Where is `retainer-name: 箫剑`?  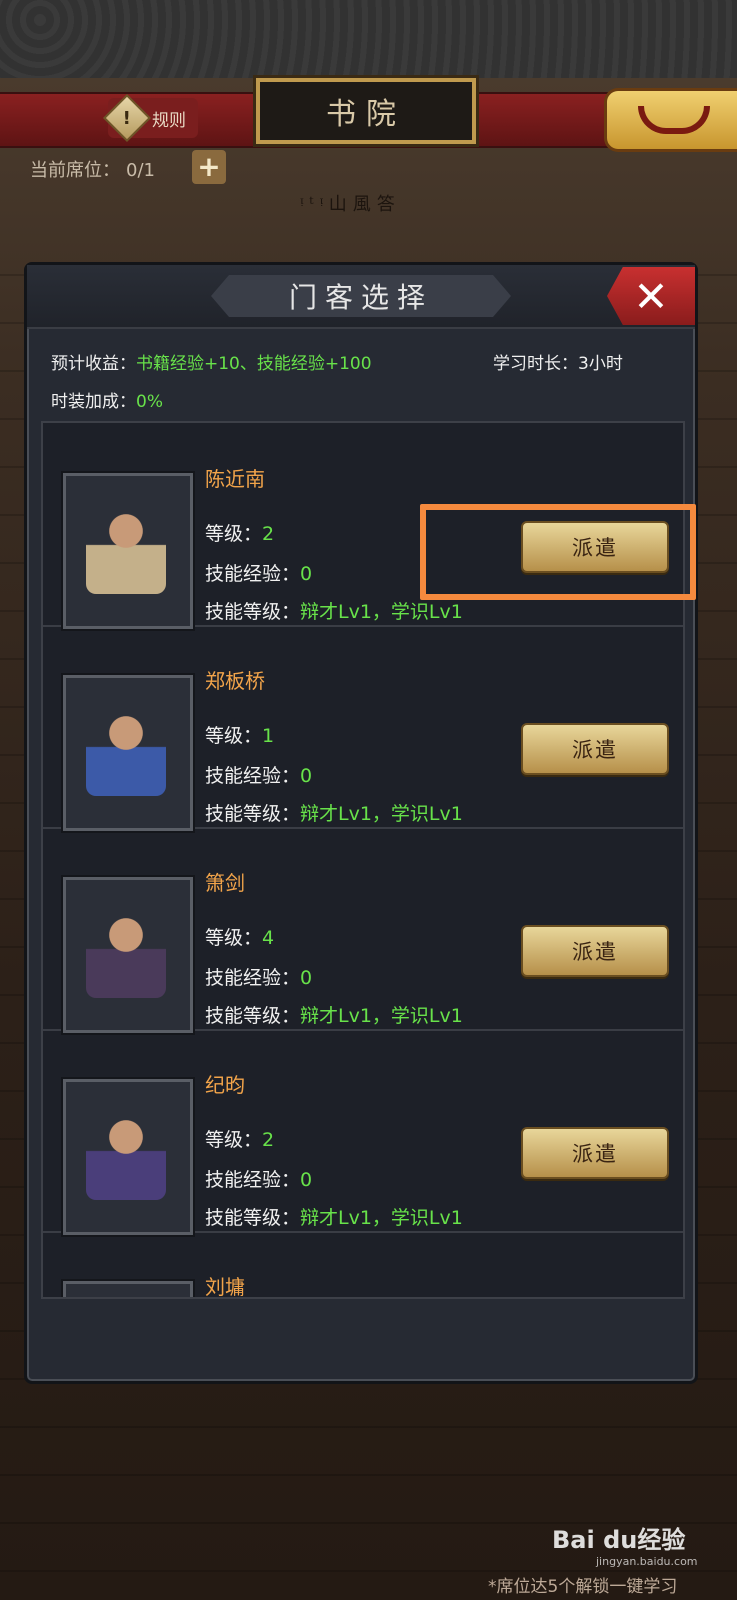 retainer-name: 箫剑 is located at coordinates (225, 883).